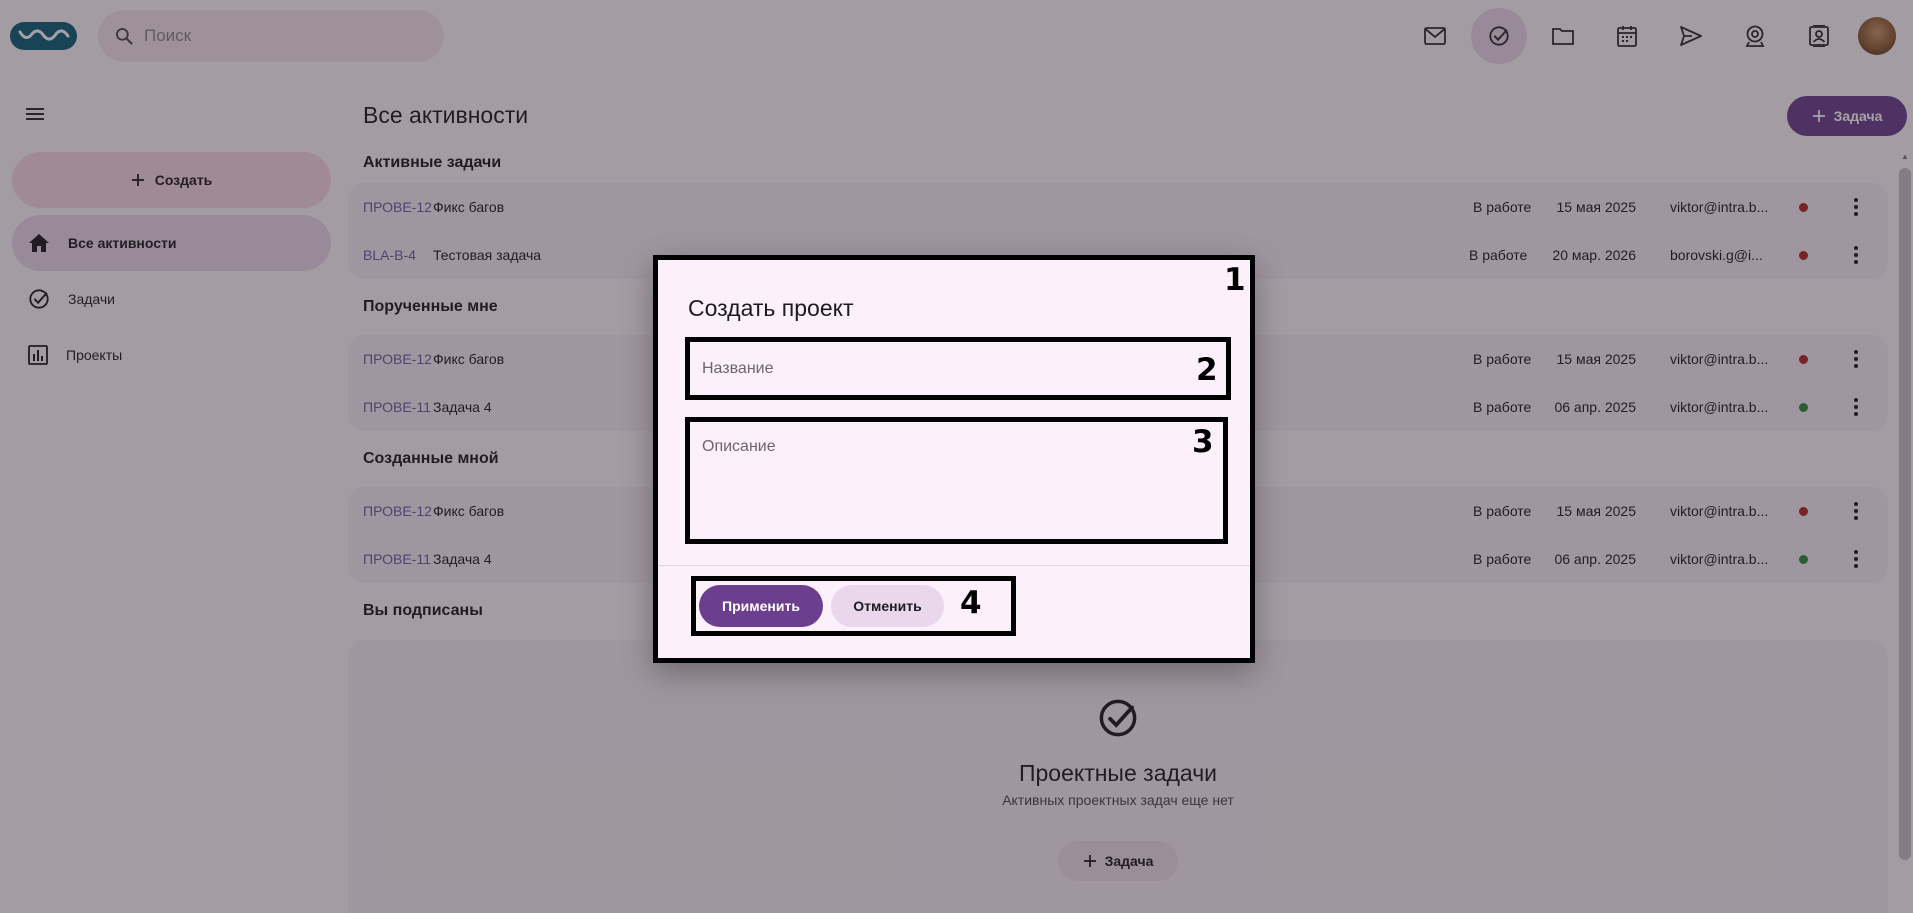 The height and width of the screenshot is (913, 1913). What do you see at coordinates (942, 483) in the screenshot?
I see `project-description-input` at bounding box center [942, 483].